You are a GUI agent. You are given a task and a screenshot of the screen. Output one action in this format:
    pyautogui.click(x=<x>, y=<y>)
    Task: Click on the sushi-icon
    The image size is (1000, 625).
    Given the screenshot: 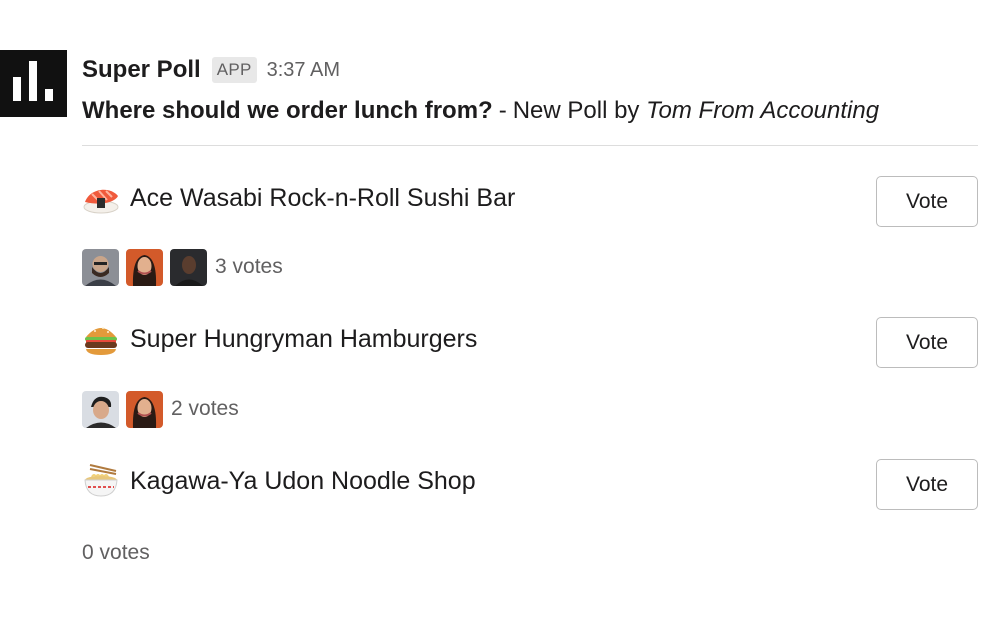 What is the action you would take?
    pyautogui.click(x=101, y=201)
    